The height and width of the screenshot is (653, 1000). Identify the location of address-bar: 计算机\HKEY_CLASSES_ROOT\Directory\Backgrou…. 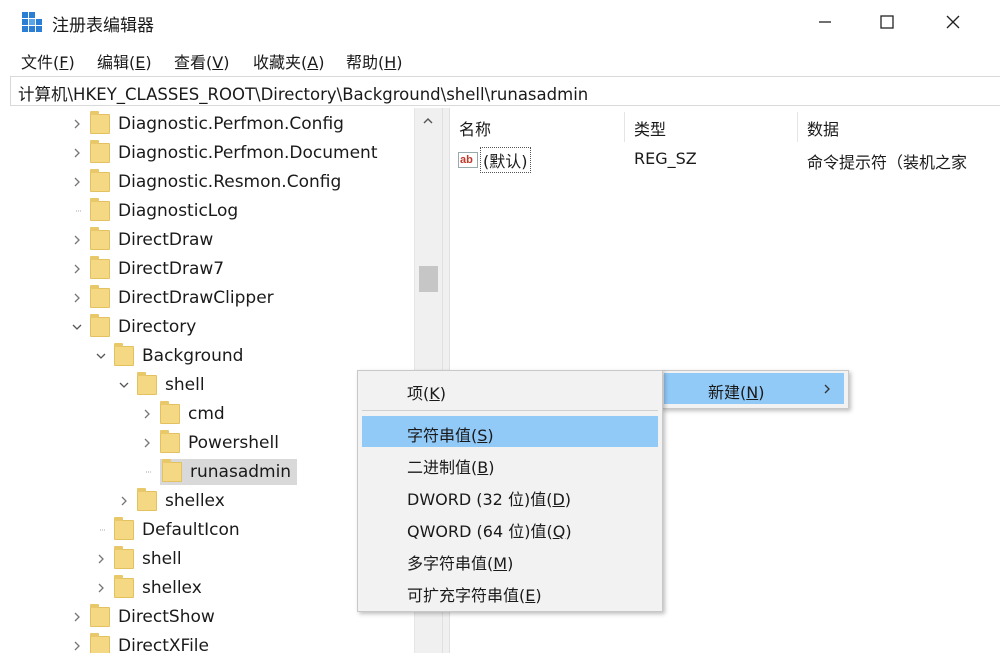
(505, 91).